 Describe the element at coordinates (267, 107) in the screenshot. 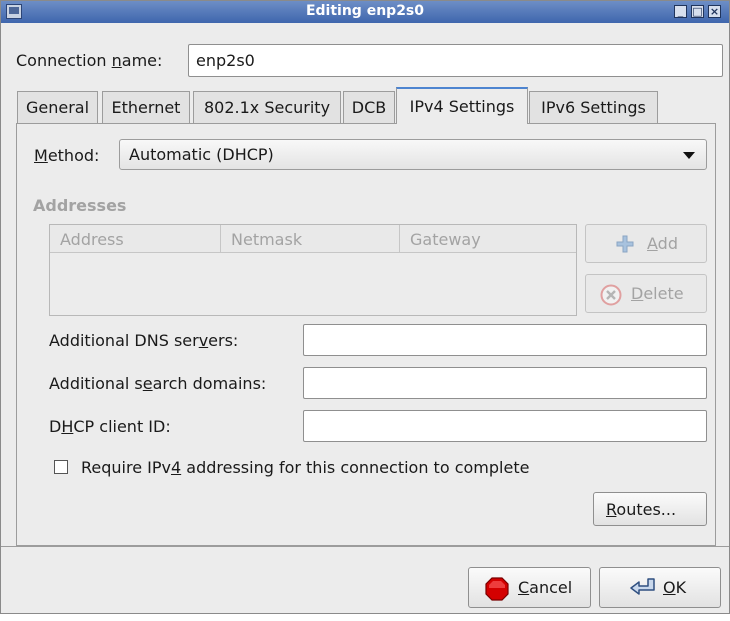

I see `tab-8021x-security: 802.1x Security` at that location.